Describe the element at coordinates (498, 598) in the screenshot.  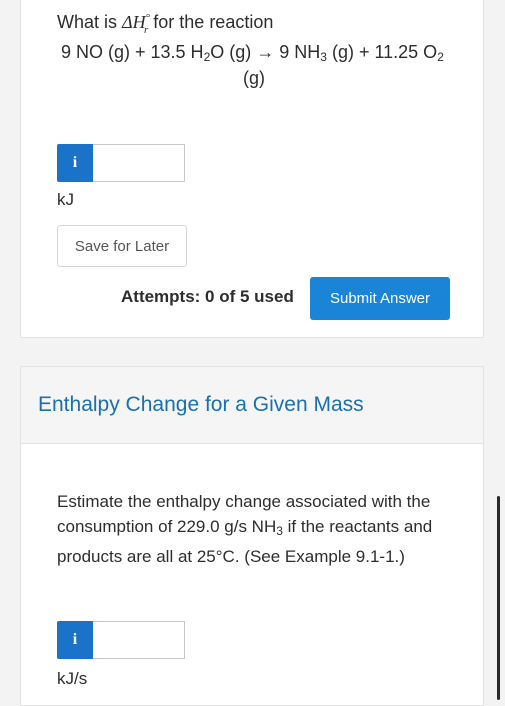
I see `scrollbar` at that location.